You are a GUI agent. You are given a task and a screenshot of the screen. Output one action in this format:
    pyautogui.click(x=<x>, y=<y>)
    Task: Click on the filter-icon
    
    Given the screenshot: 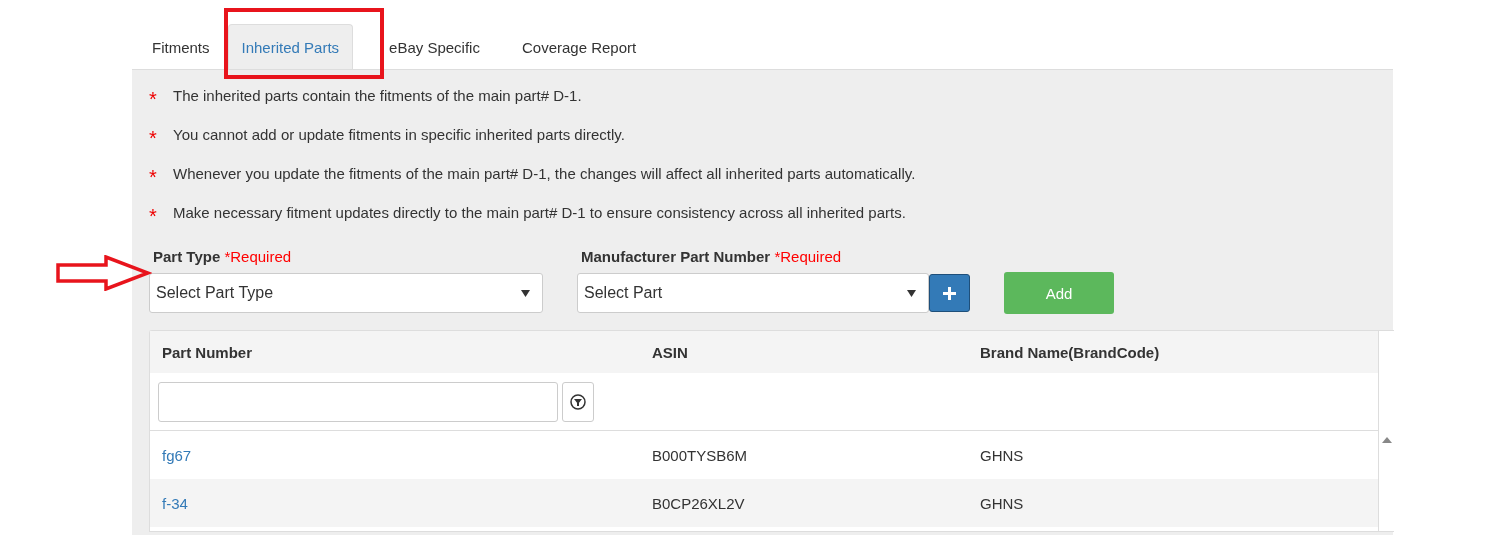 What is the action you would take?
    pyautogui.click(x=578, y=401)
    